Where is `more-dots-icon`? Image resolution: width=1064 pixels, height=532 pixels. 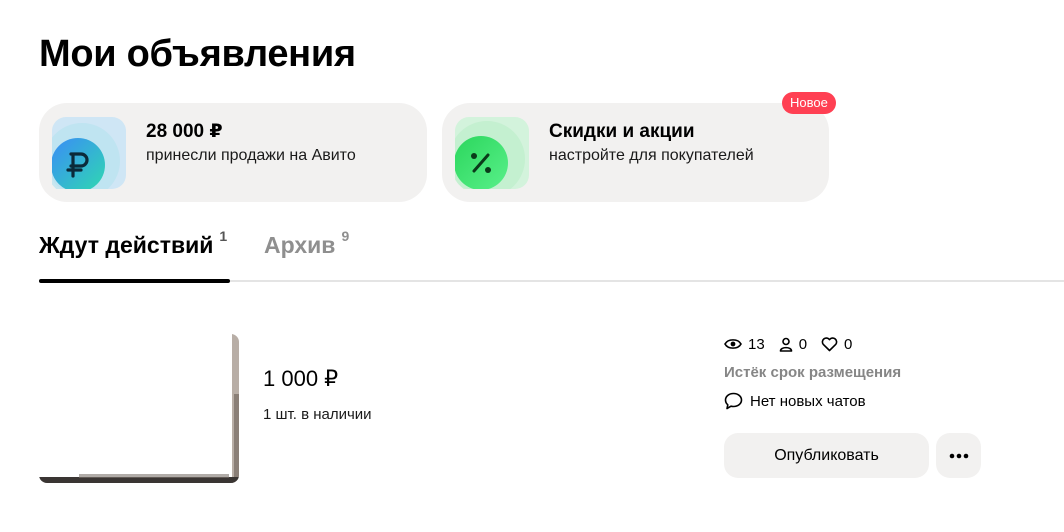 more-dots-icon is located at coordinates (958, 455).